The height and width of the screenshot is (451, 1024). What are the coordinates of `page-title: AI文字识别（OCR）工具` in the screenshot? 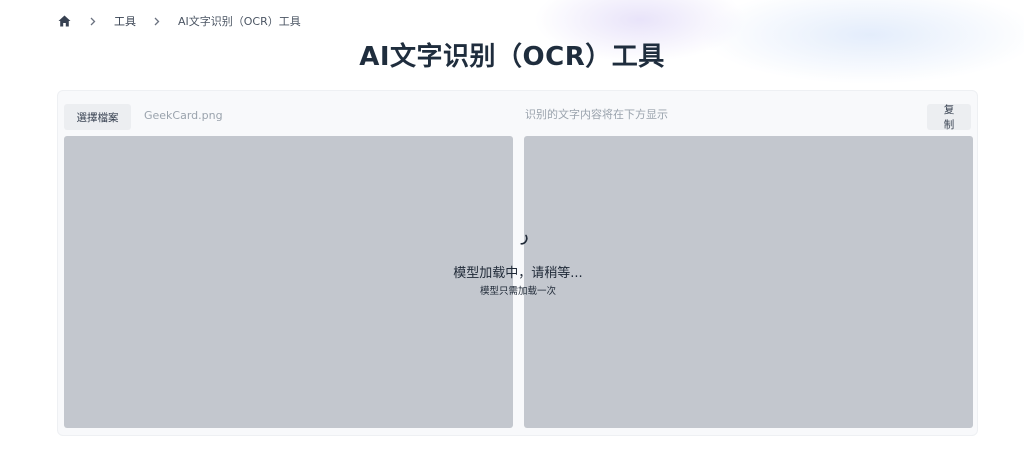 It's located at (512, 57).